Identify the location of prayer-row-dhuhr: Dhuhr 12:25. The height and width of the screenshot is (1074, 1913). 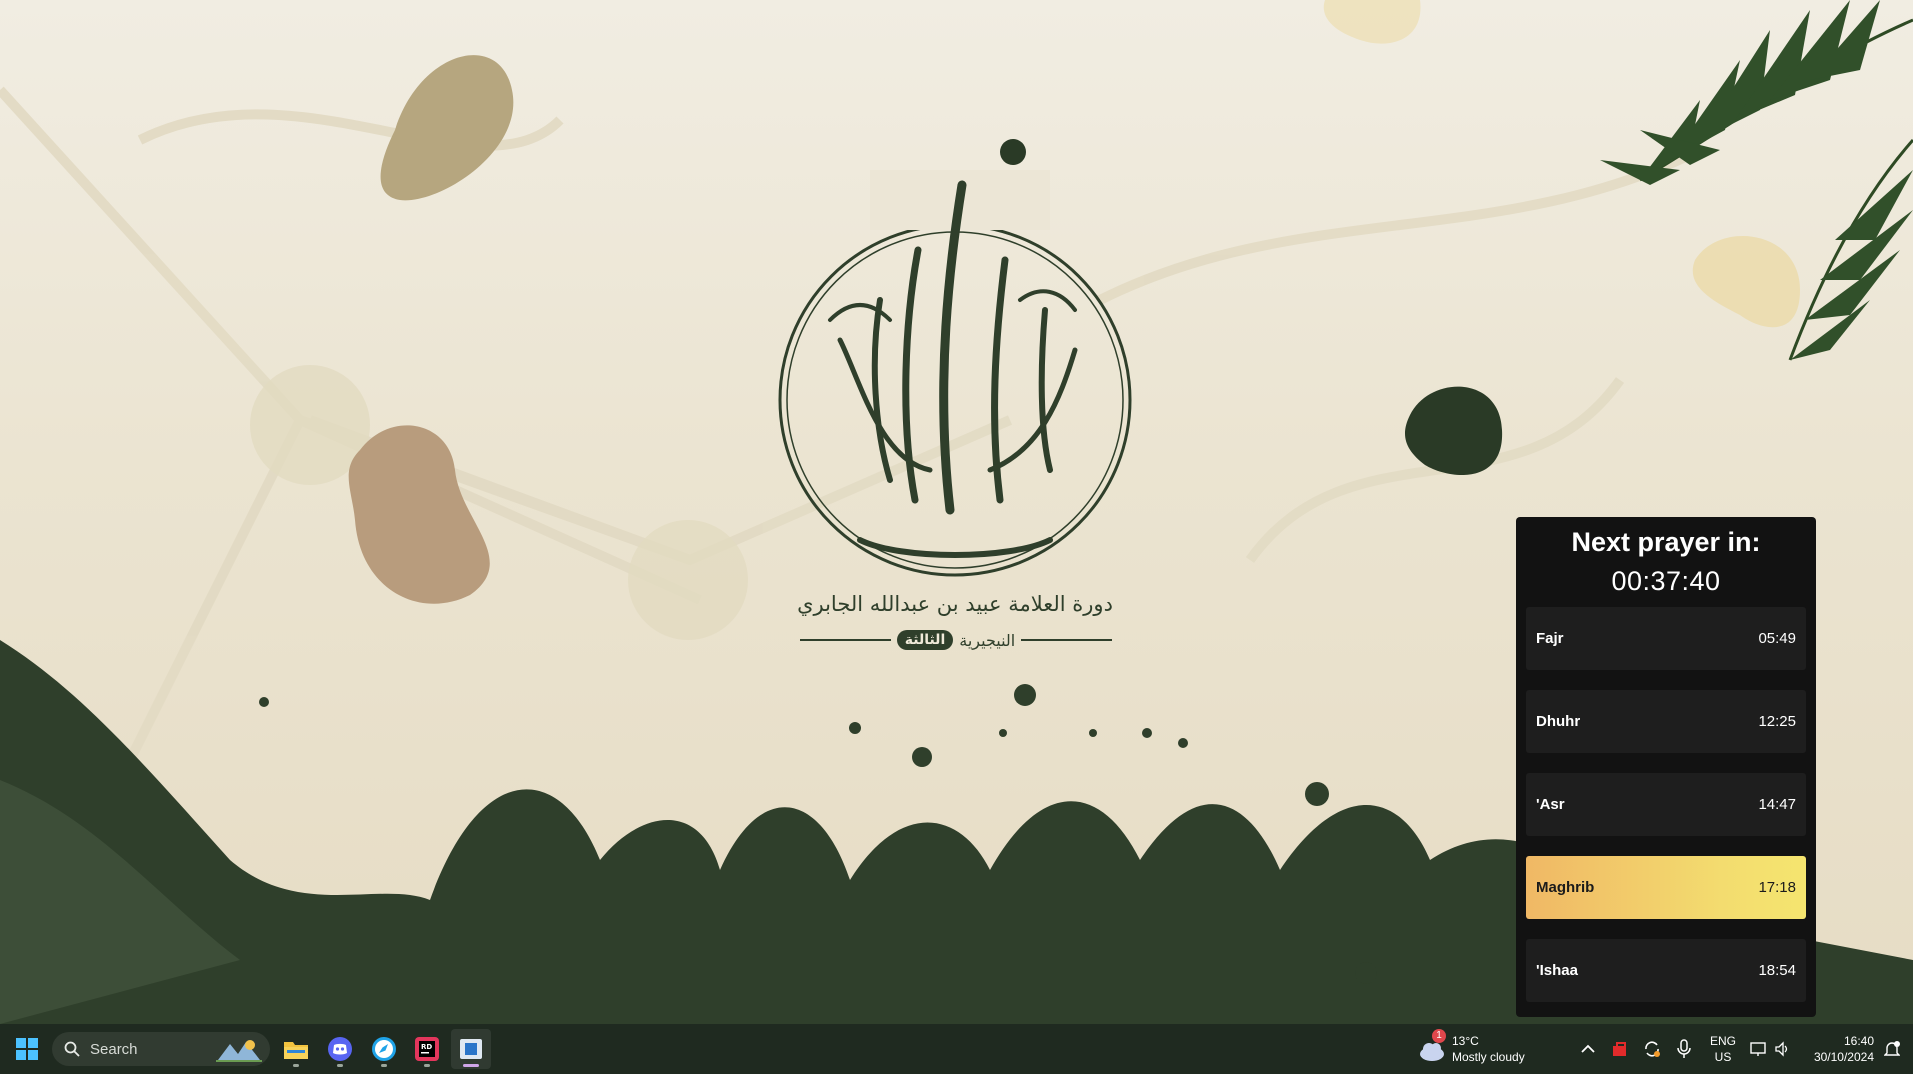
(1666, 721).